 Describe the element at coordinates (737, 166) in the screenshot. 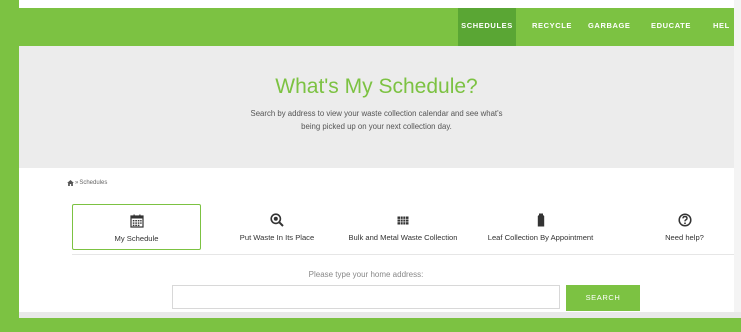

I see `page-border-right` at that location.